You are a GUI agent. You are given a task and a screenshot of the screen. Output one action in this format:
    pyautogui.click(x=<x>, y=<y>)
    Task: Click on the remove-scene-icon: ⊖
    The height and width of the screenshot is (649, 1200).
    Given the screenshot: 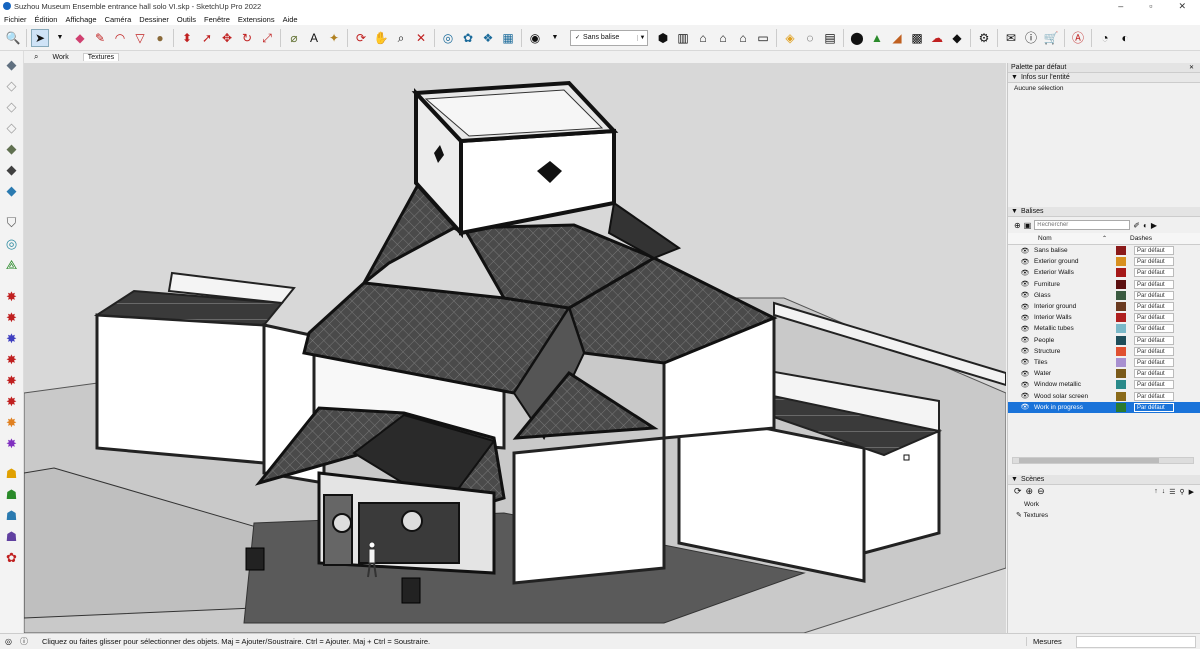 What is the action you would take?
    pyautogui.click(x=1041, y=491)
    